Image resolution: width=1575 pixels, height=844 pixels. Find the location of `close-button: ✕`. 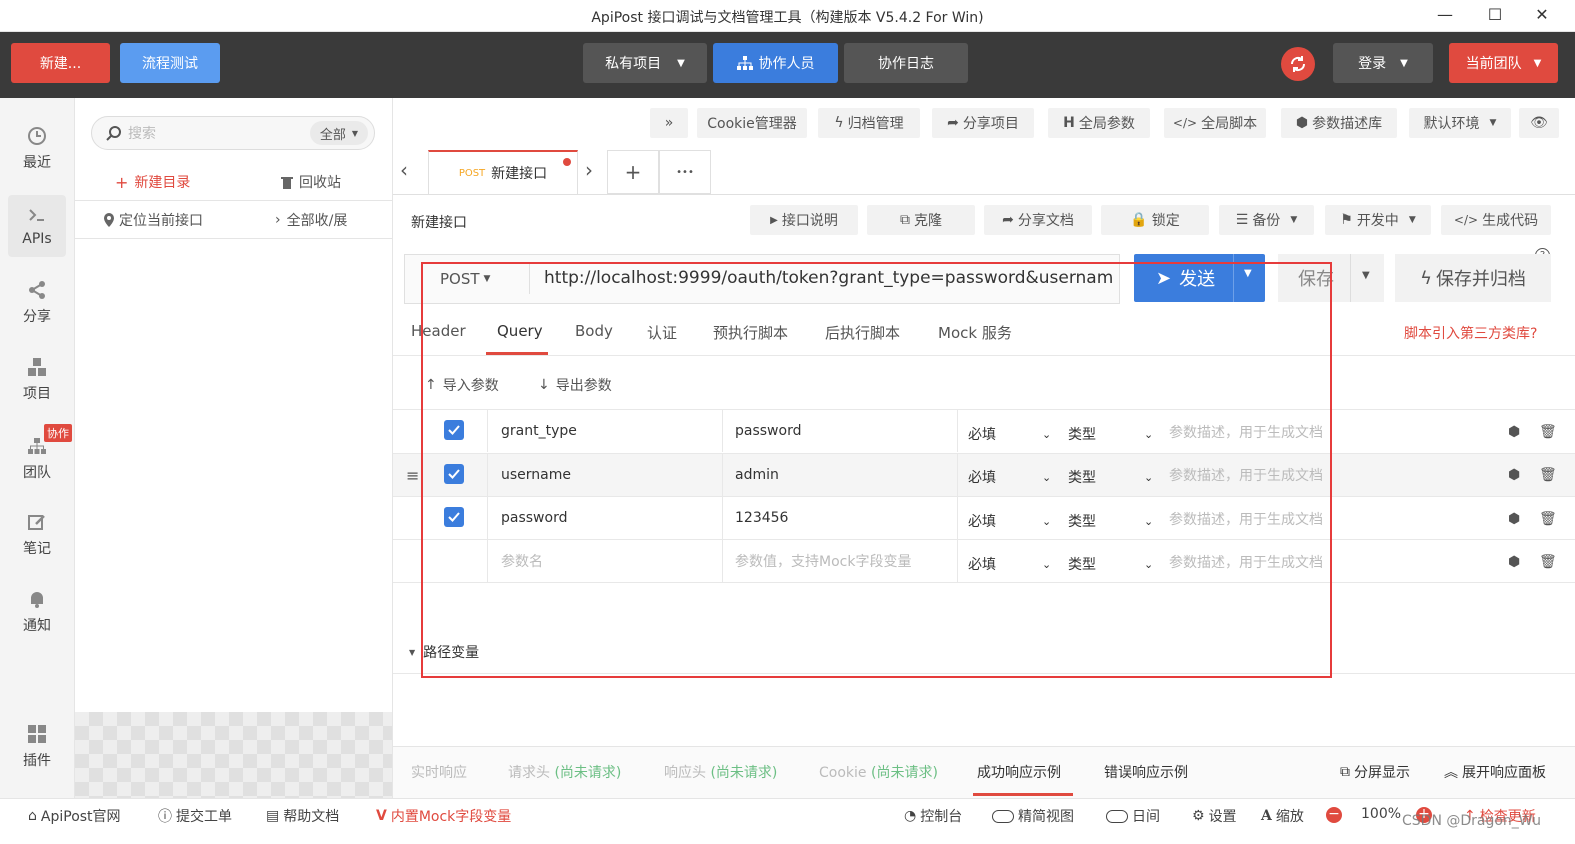

close-button: ✕ is located at coordinates (1542, 15).